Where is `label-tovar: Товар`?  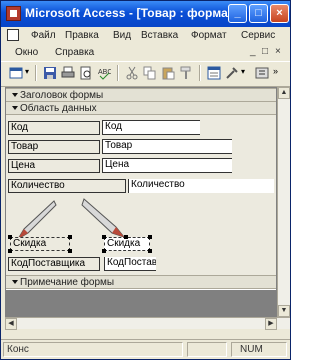 label-tovar: Товар is located at coordinates (54, 147).